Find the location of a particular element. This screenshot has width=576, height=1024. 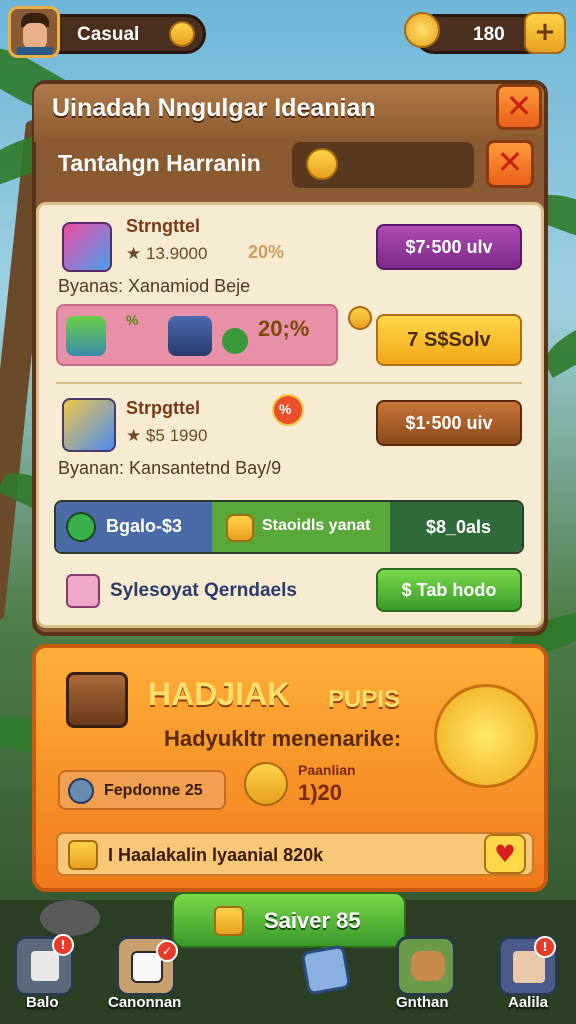

bonus-subtitle: Hadyukltr menenarike: is located at coordinates (283, 738).